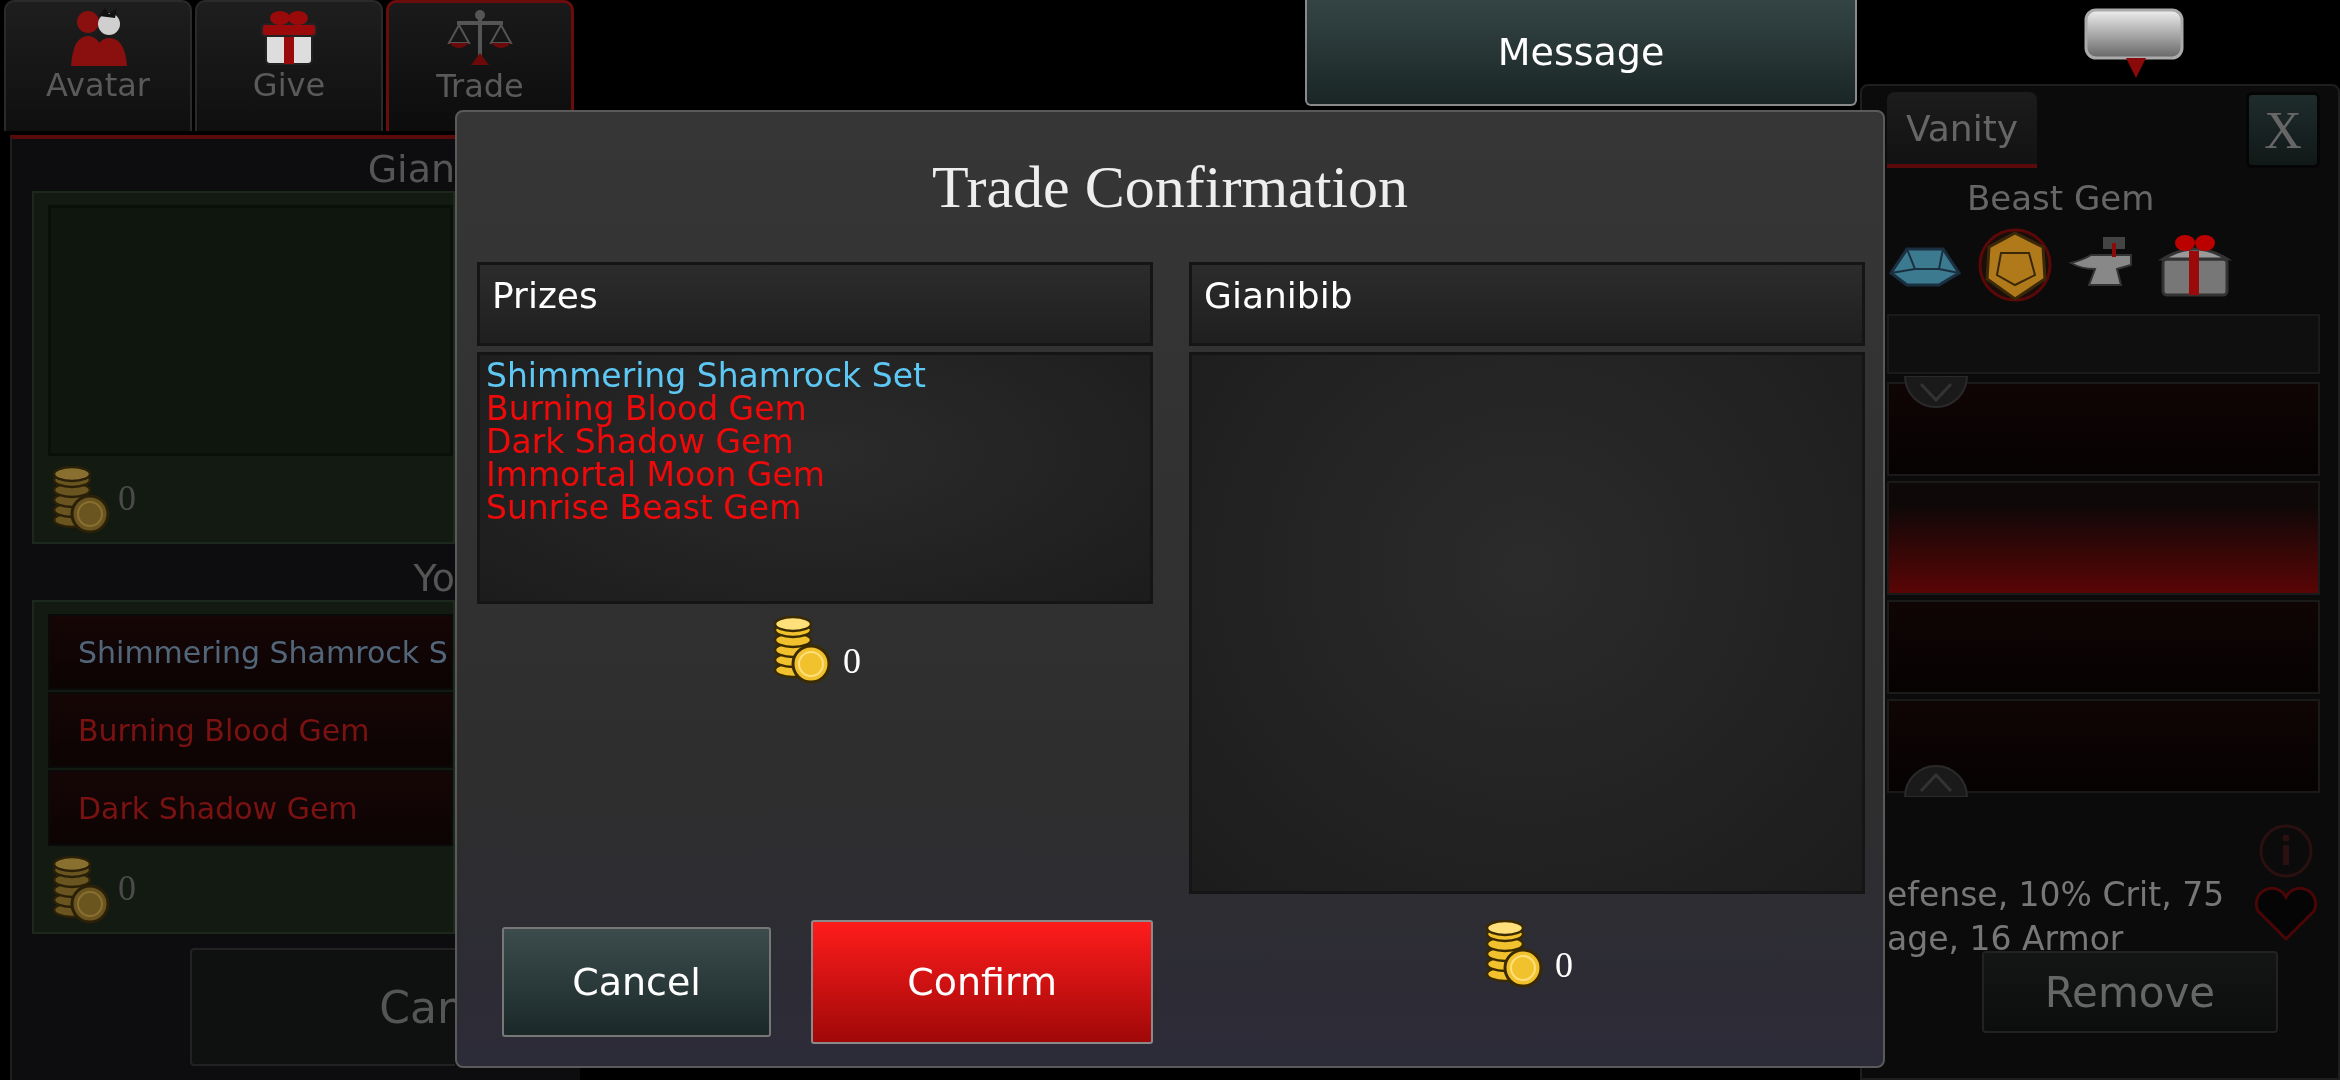 This screenshot has width=2340, height=1080. What do you see at coordinates (815, 304) in the screenshot?
I see `column-header: Prizes` at bounding box center [815, 304].